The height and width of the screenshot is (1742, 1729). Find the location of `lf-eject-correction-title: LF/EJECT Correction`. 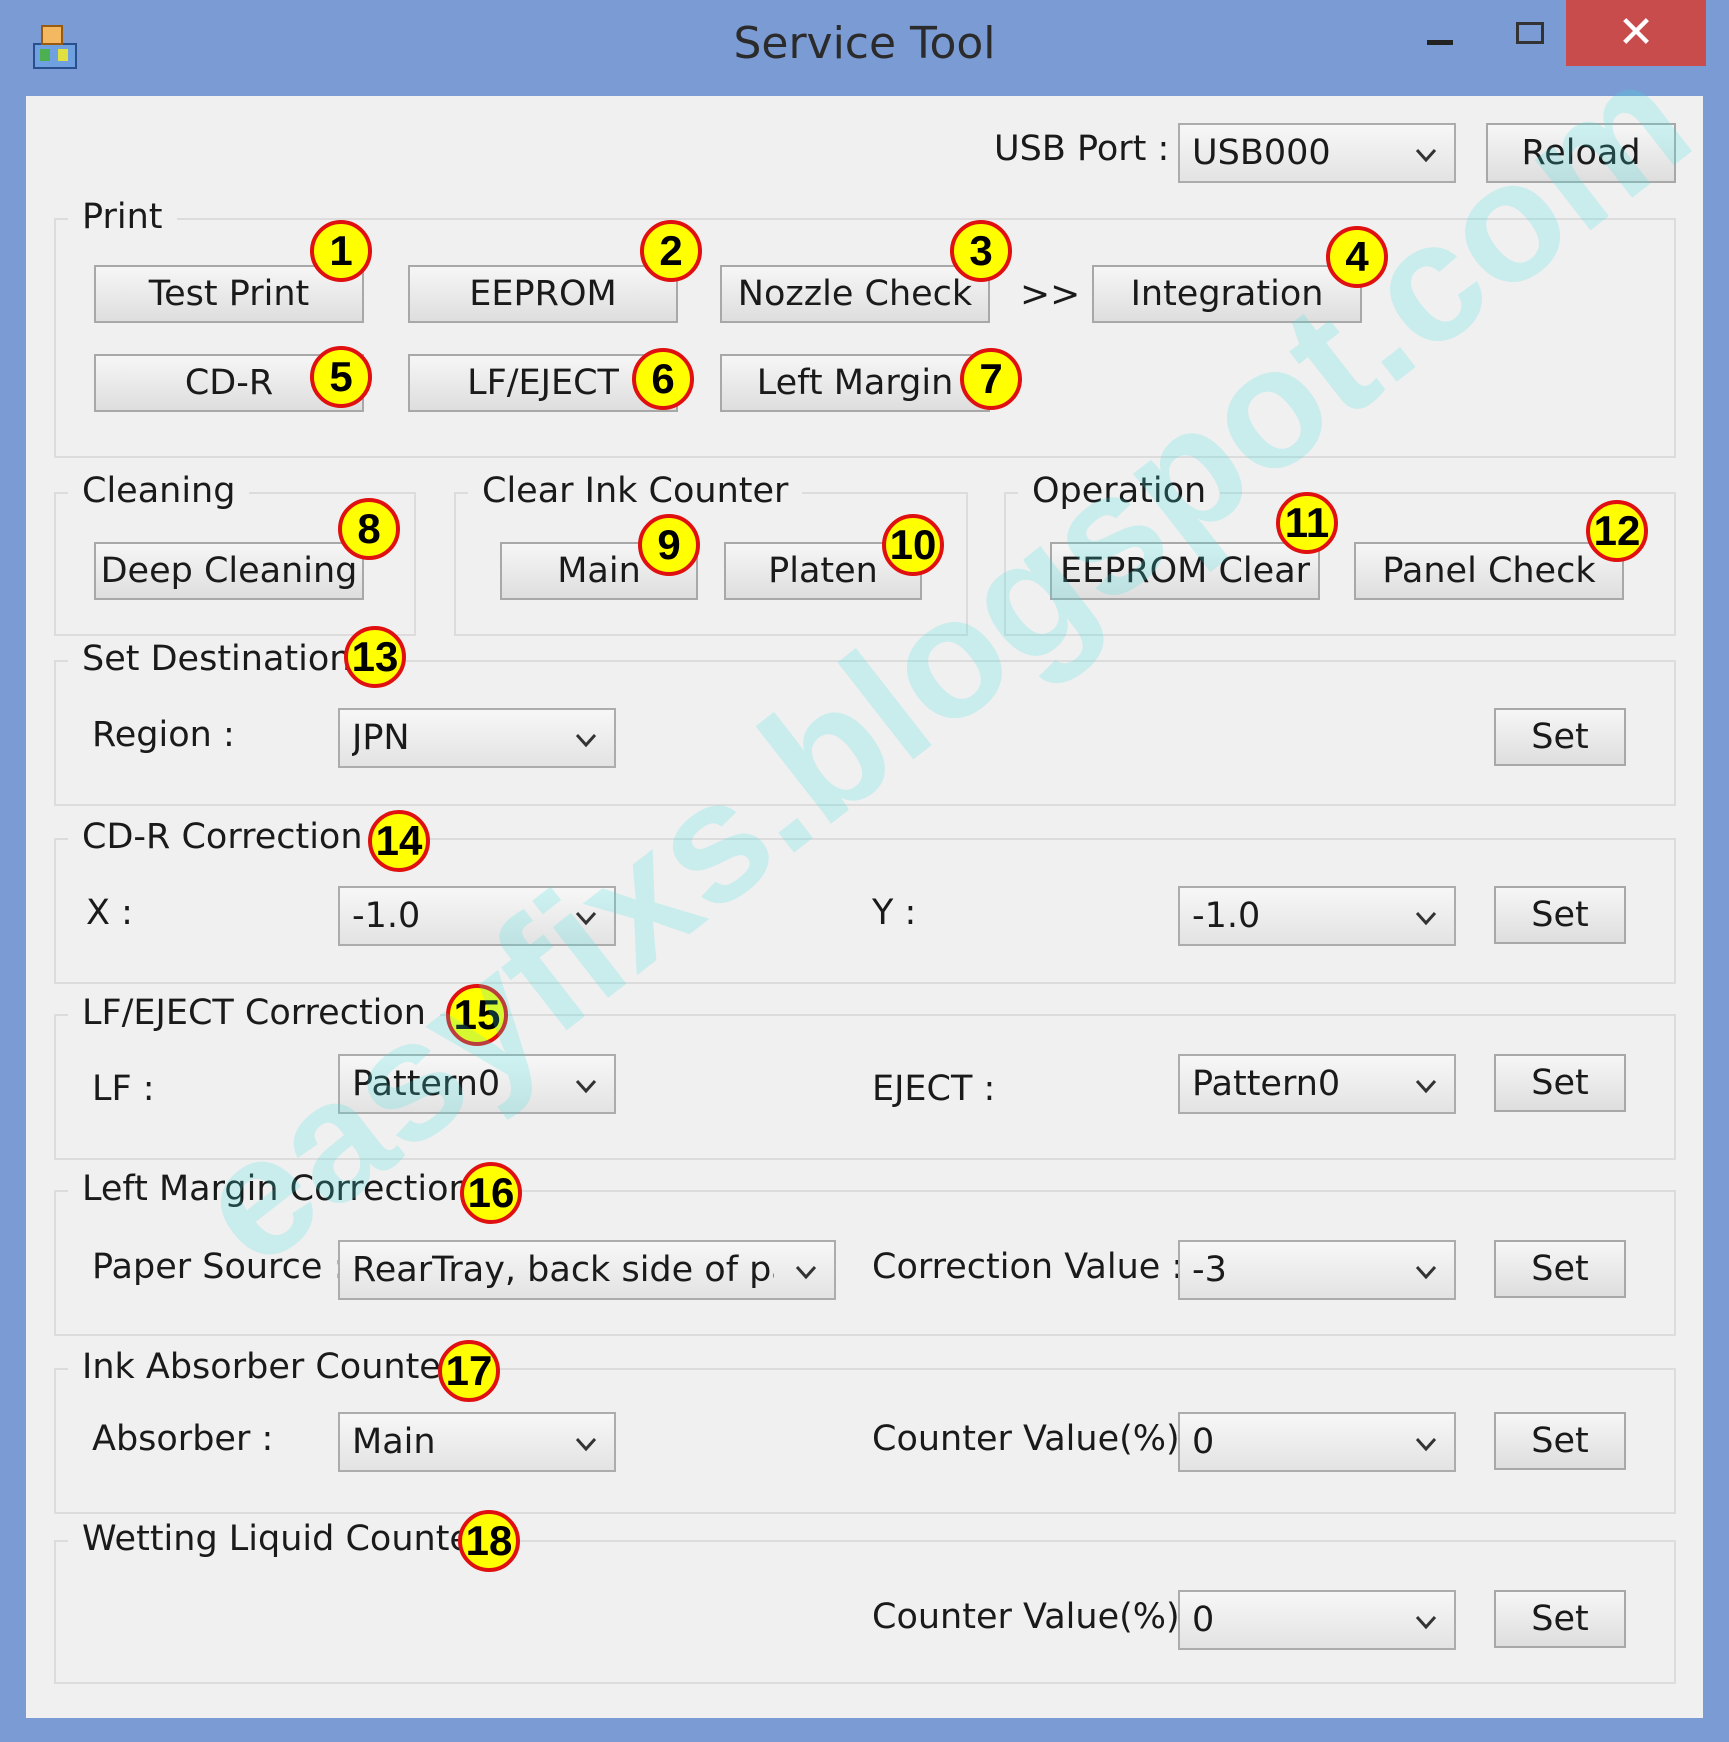

lf-eject-correction-title: LF/EJECT Correction is located at coordinates (254, 1013).